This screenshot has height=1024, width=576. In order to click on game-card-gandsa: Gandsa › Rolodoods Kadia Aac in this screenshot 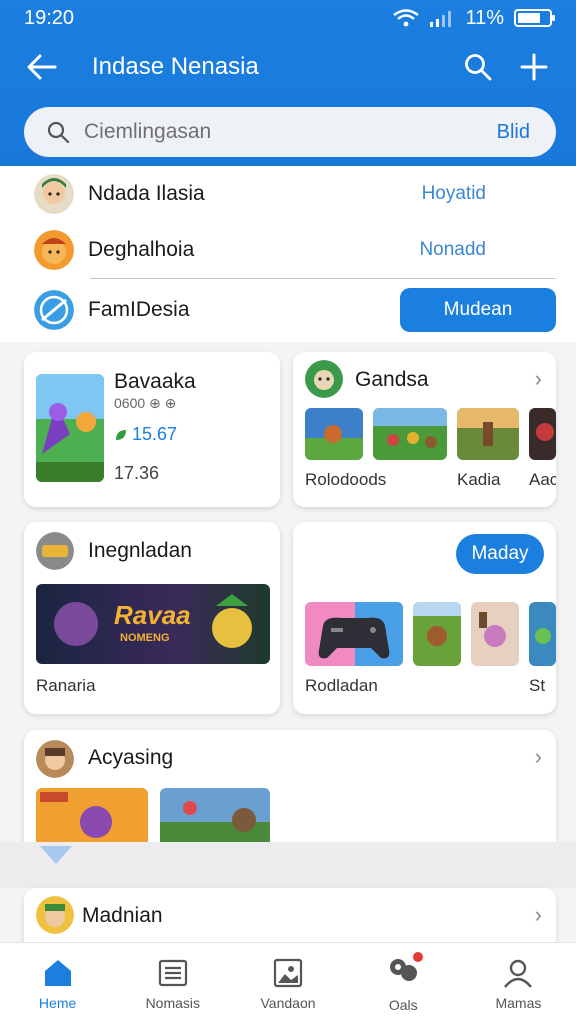, I will do `click(424, 429)`.